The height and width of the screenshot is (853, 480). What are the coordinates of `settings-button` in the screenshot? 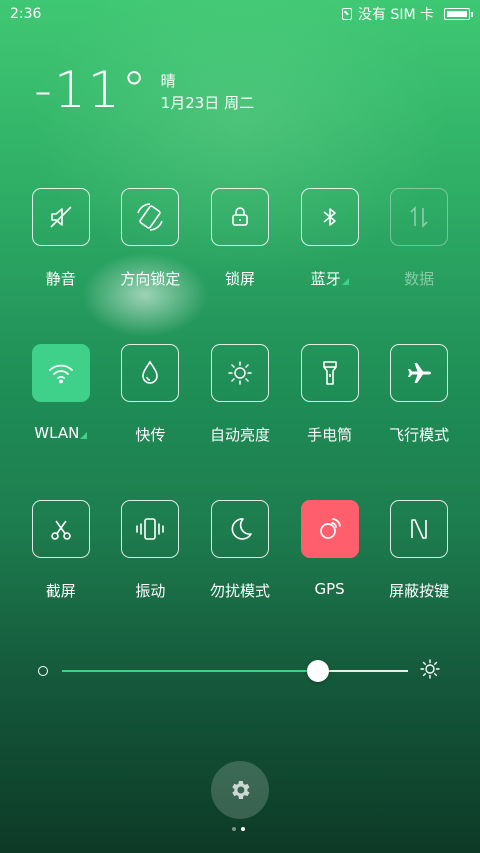 It's located at (240, 790).